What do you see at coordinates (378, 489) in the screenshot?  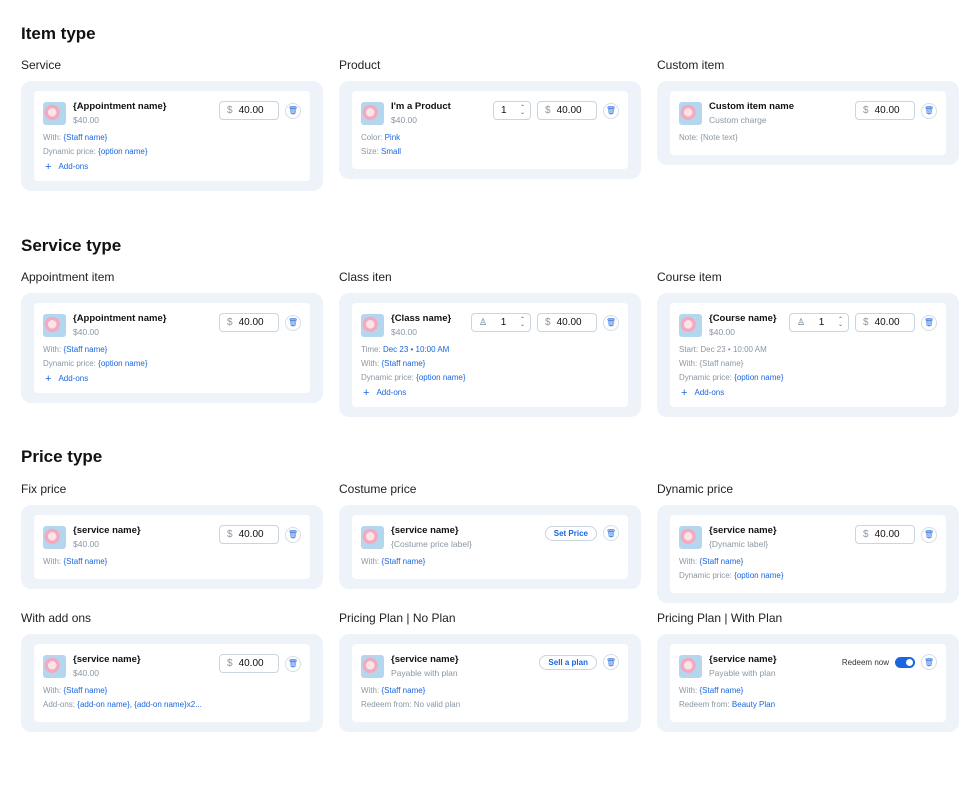 I see `label-costume-price: Costume price` at bounding box center [378, 489].